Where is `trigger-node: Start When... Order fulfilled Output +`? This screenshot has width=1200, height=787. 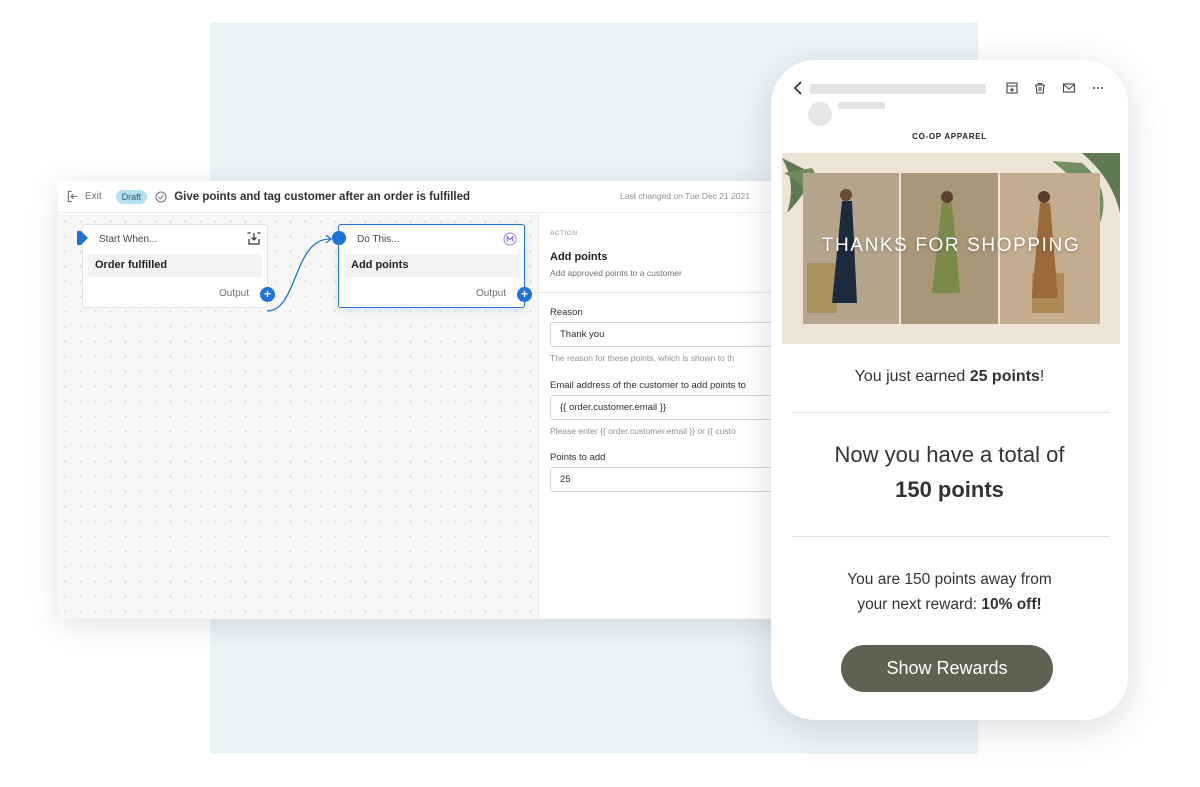
trigger-node: Start When... Order fulfilled Output + is located at coordinates (176, 266).